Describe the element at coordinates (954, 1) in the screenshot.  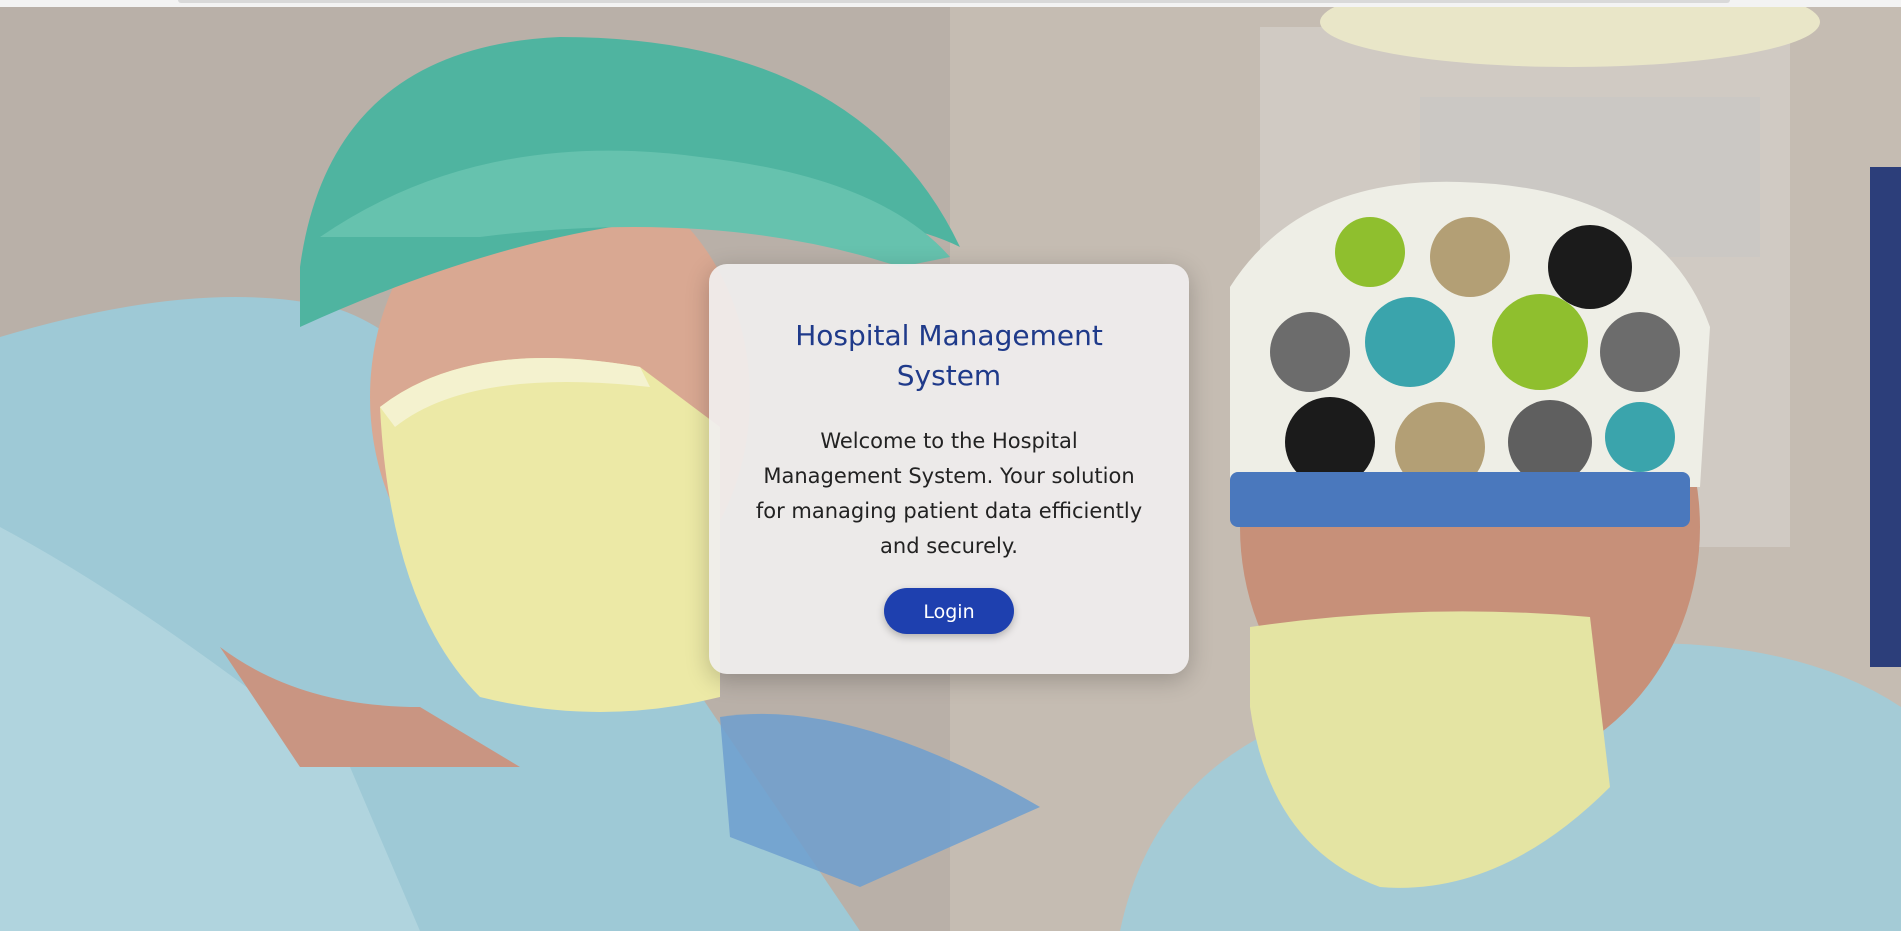
I see `top-bar-handle` at that location.